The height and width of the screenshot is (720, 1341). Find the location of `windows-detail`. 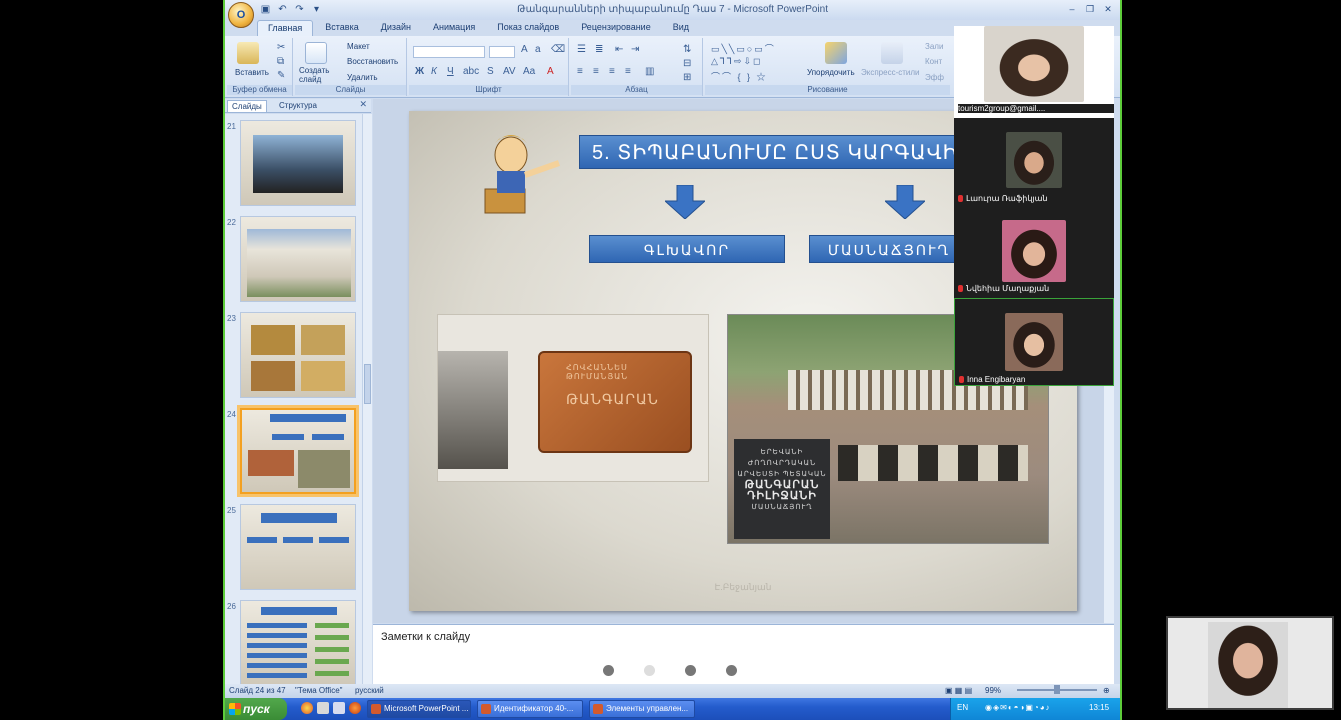

windows-detail is located at coordinates (933, 463).